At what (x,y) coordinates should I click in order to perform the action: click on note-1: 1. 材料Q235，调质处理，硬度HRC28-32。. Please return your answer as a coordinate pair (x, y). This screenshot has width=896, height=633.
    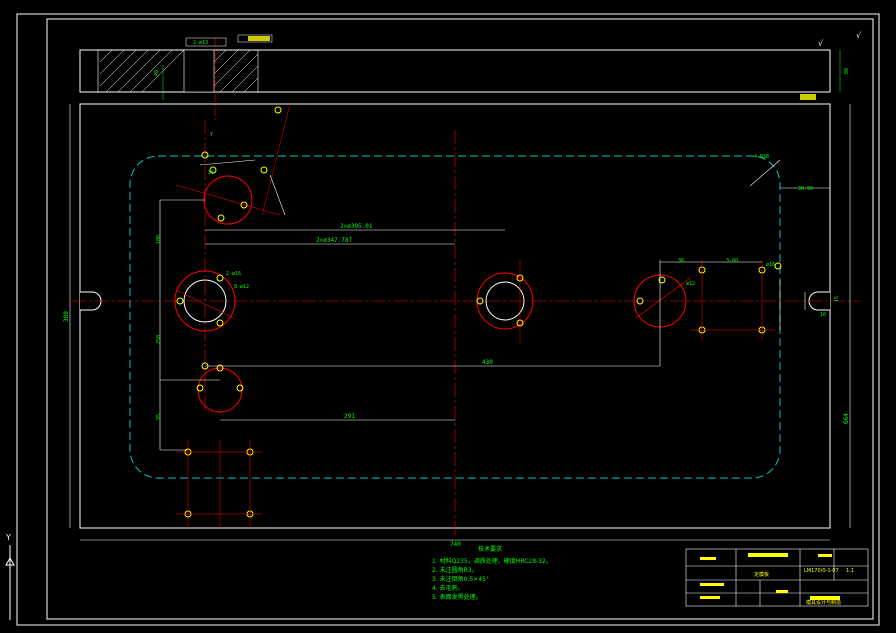
    Looking at the image, I should click on (492, 561).